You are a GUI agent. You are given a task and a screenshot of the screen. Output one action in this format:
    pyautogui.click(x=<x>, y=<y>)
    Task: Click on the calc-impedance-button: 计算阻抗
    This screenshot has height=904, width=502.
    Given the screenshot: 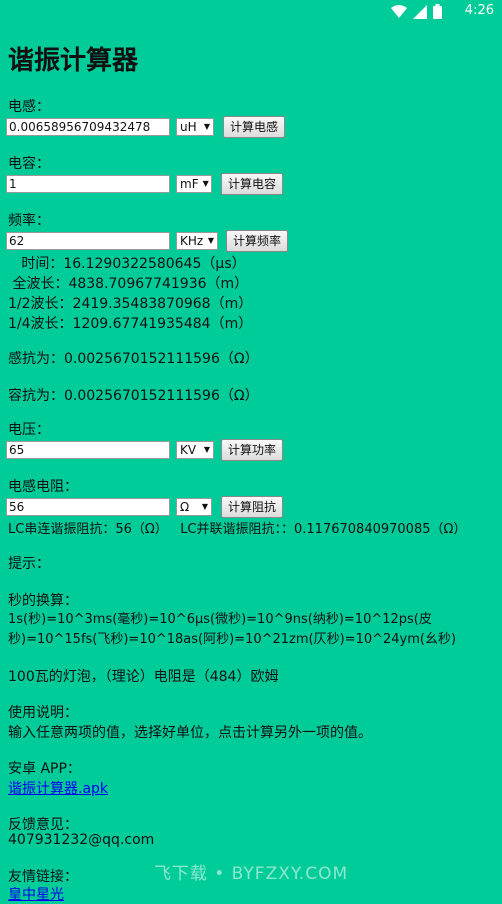 What is the action you would take?
    pyautogui.click(x=252, y=507)
    